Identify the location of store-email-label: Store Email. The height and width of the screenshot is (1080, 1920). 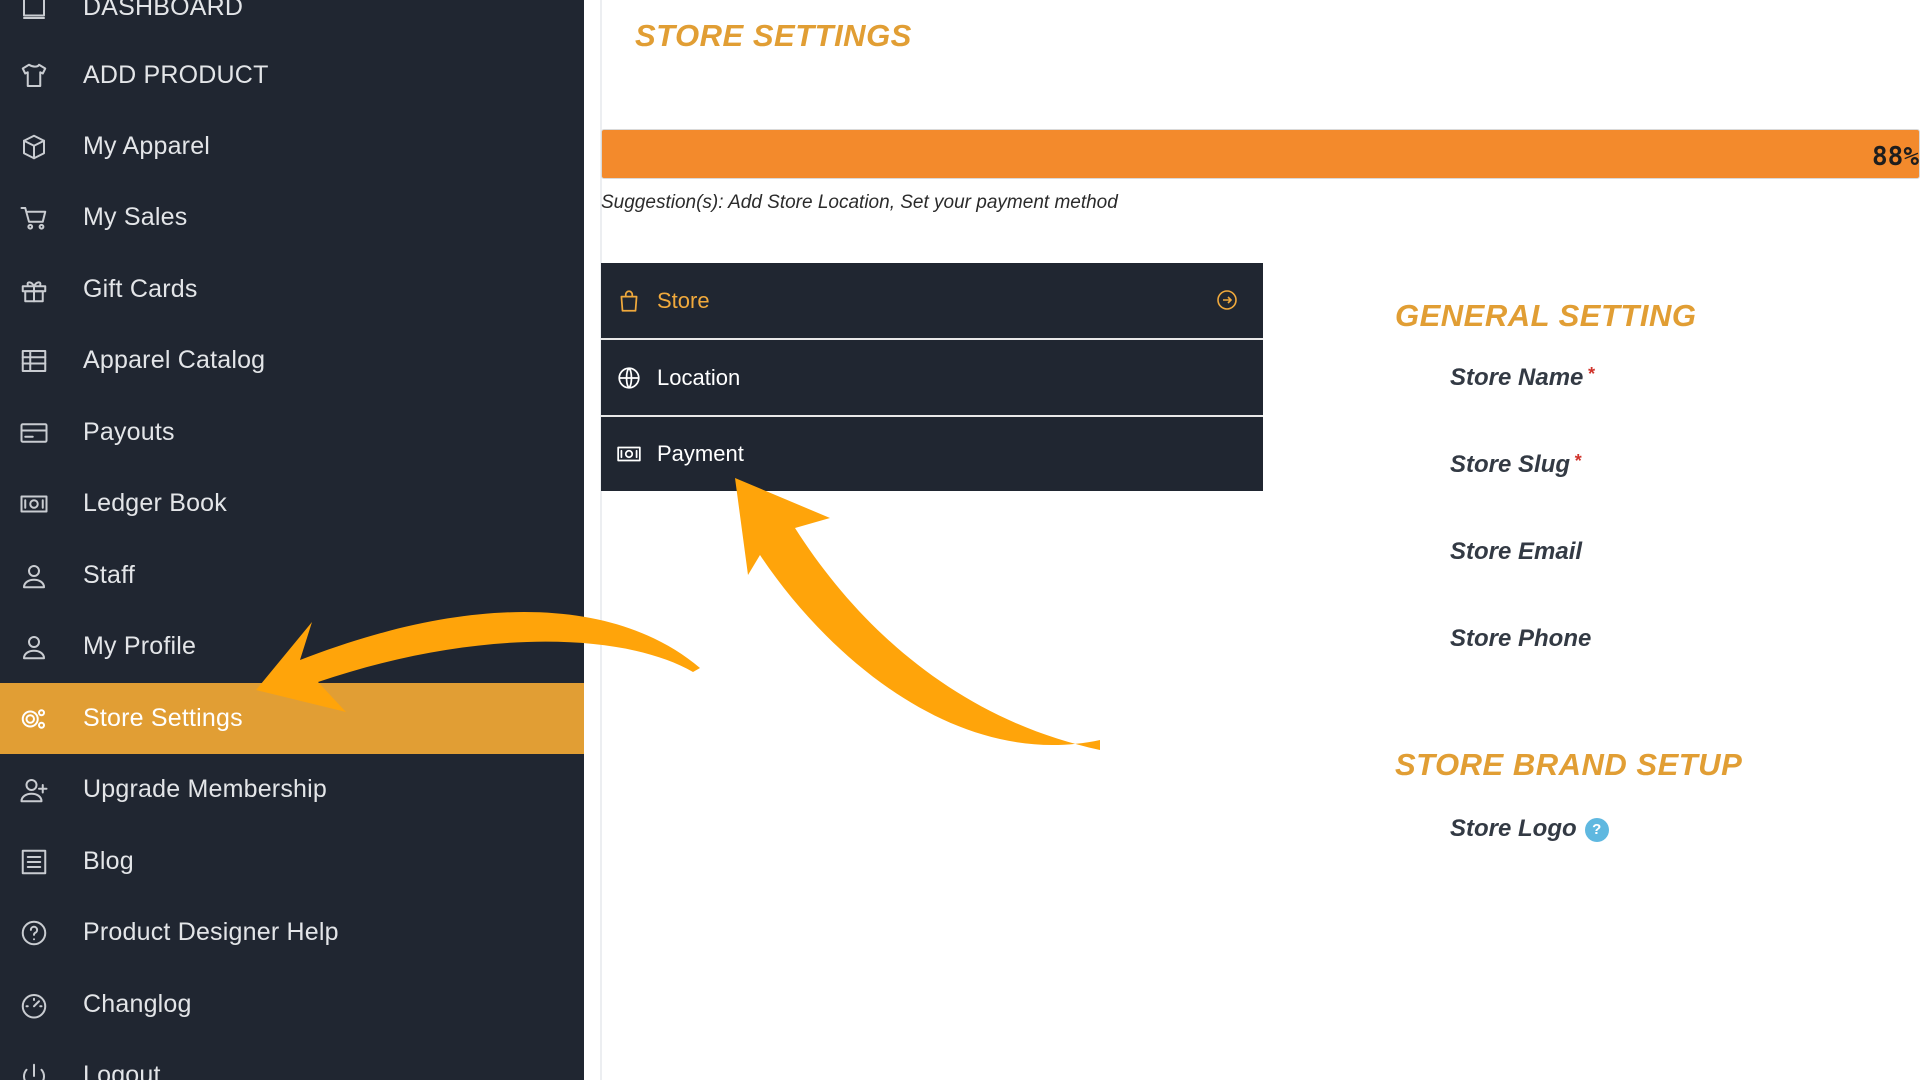
(1516, 551).